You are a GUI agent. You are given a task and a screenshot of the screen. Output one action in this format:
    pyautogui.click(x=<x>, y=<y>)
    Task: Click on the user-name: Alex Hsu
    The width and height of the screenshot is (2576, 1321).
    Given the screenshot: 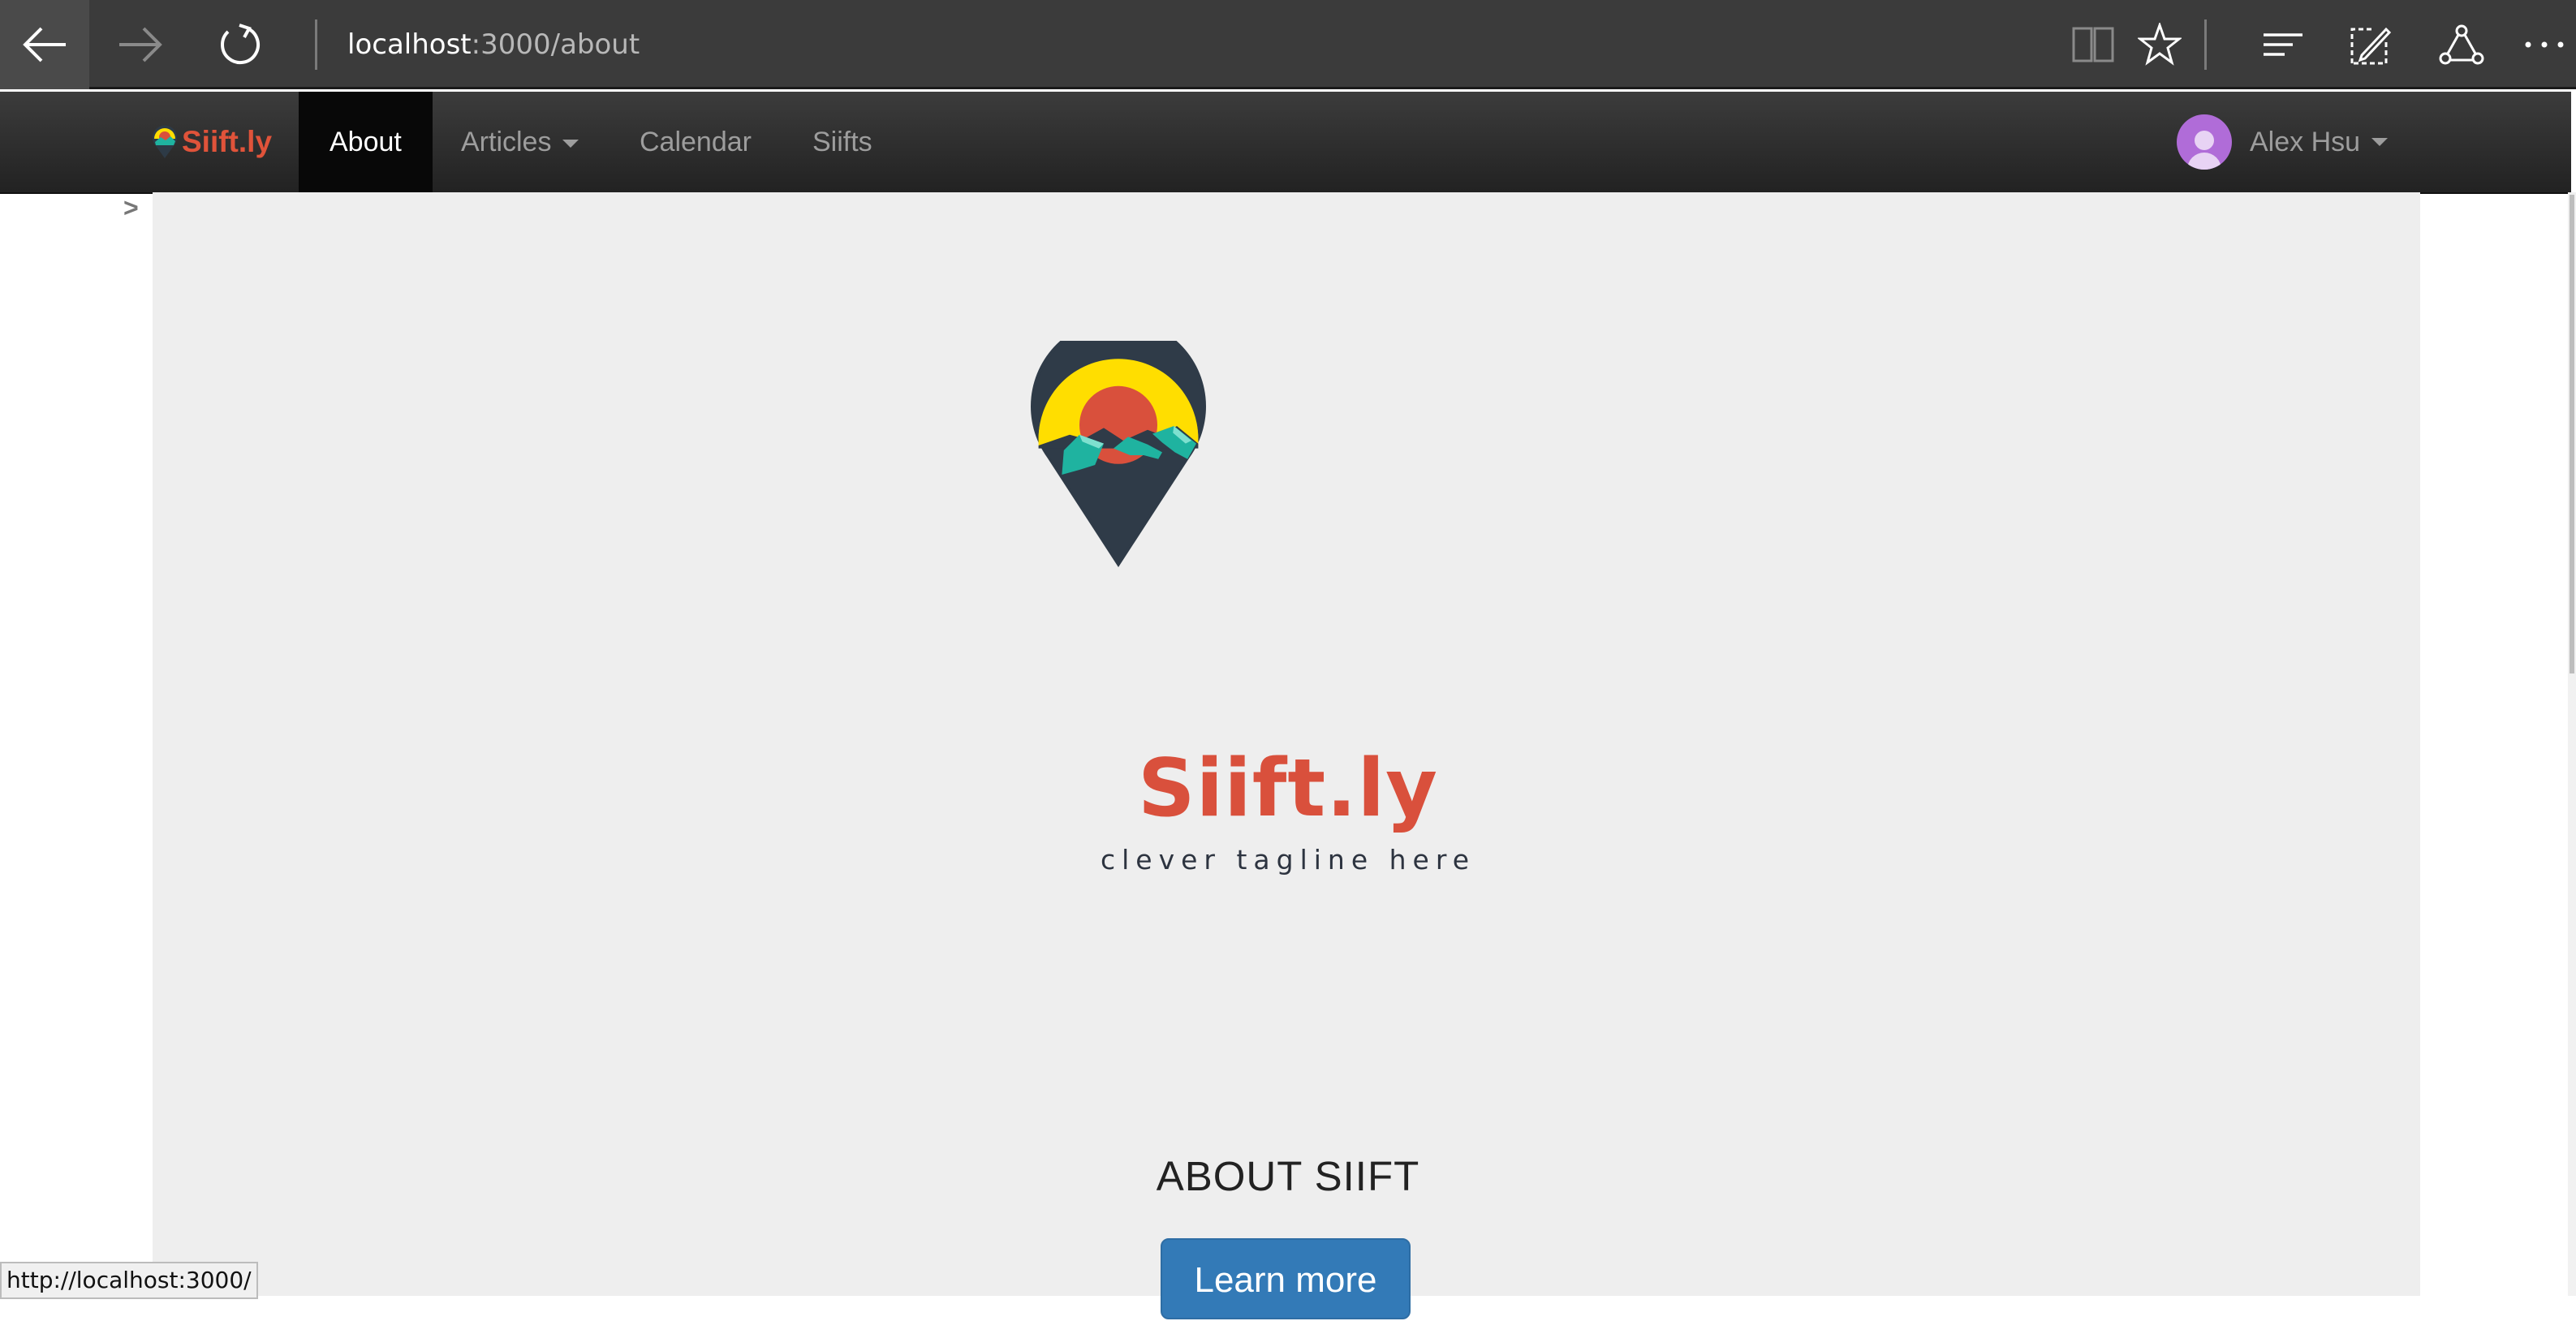 What is the action you would take?
    pyautogui.click(x=2306, y=141)
    